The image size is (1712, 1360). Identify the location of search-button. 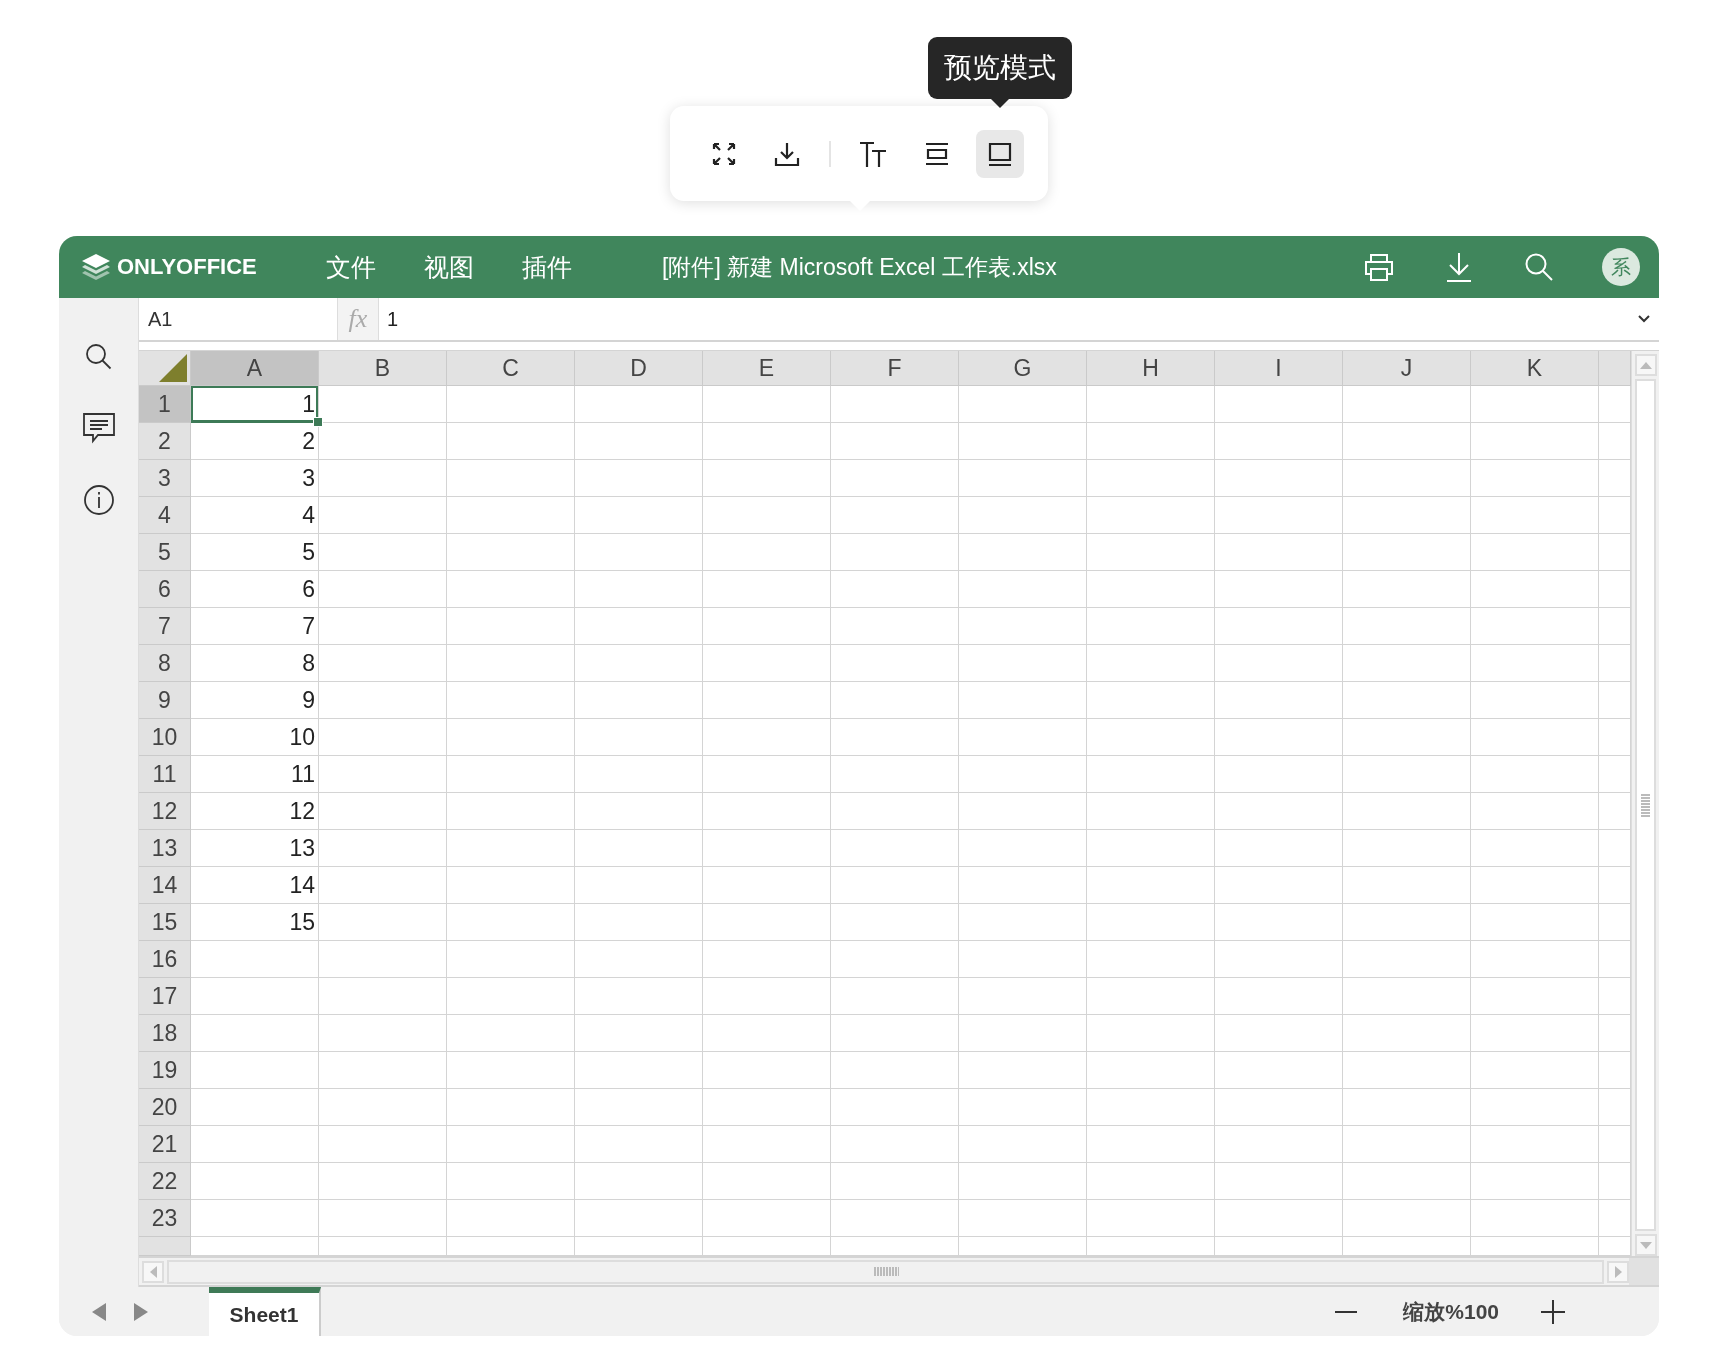
(98, 357).